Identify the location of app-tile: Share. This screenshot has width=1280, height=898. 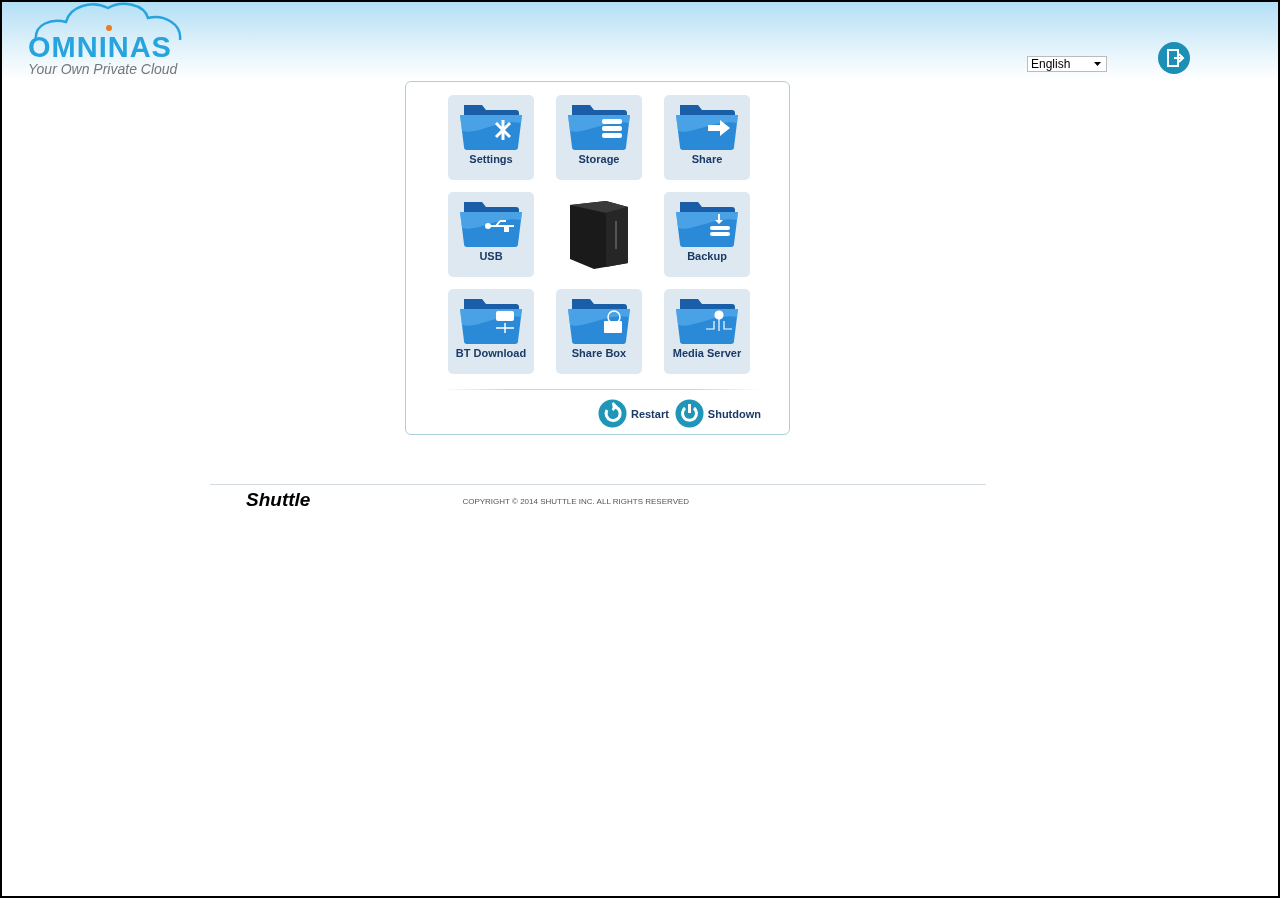
(707, 137).